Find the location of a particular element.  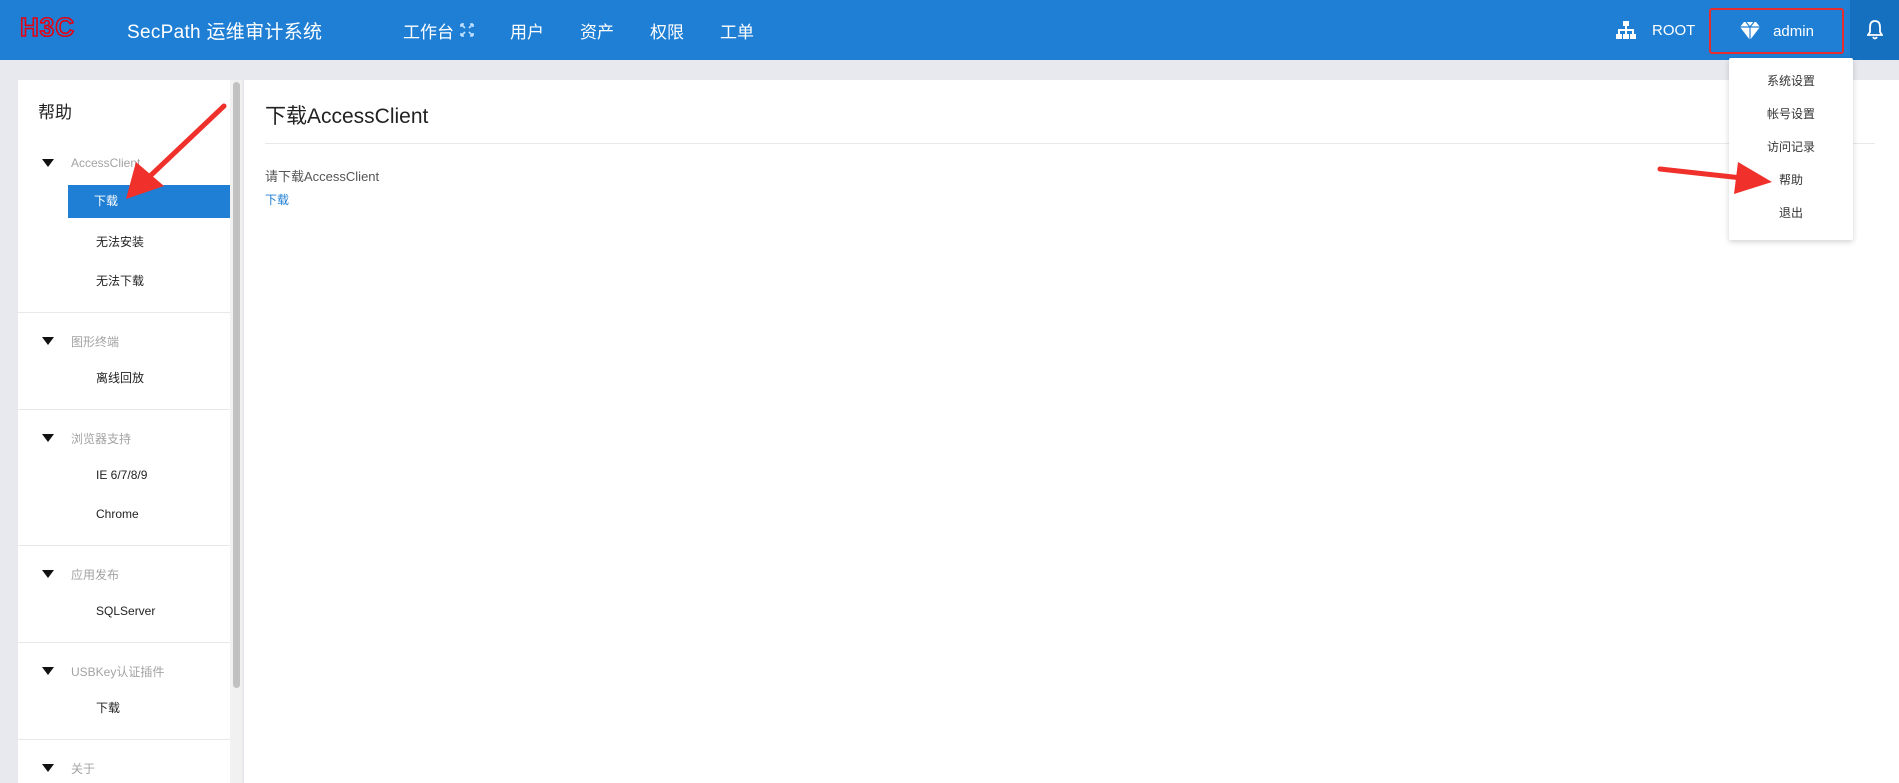

diamond-icon is located at coordinates (1750, 30).